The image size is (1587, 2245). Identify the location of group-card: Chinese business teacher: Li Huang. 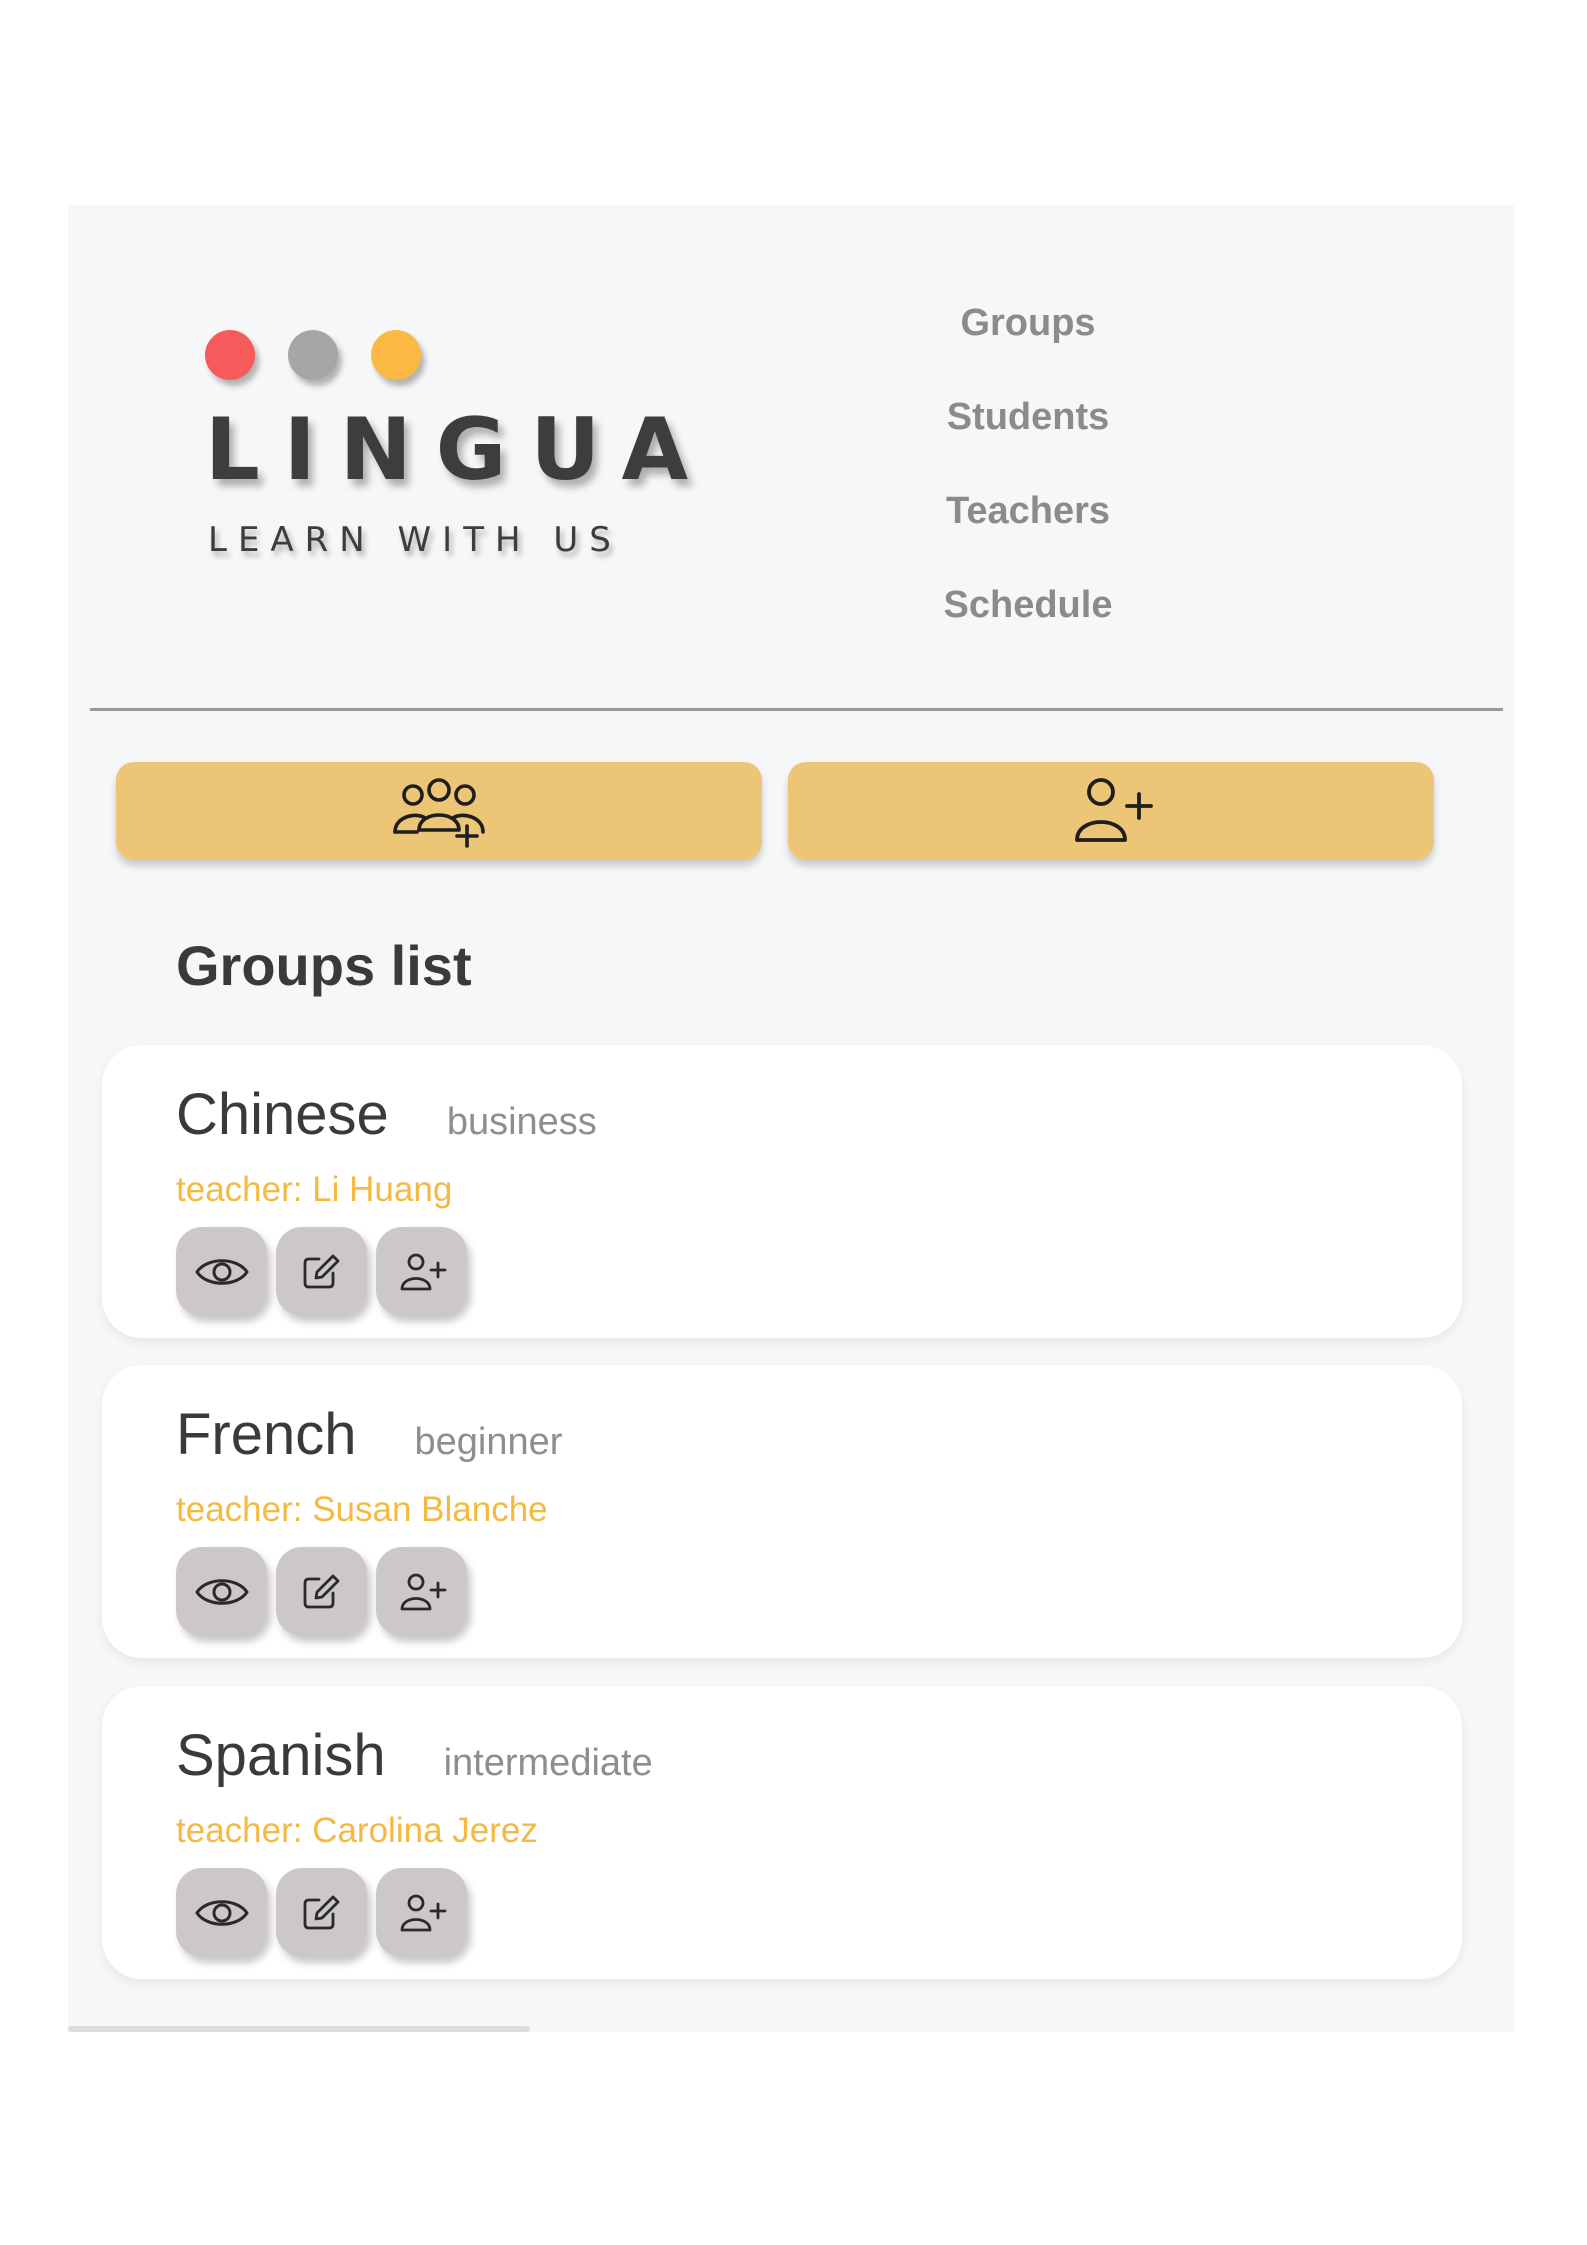
(782, 1191).